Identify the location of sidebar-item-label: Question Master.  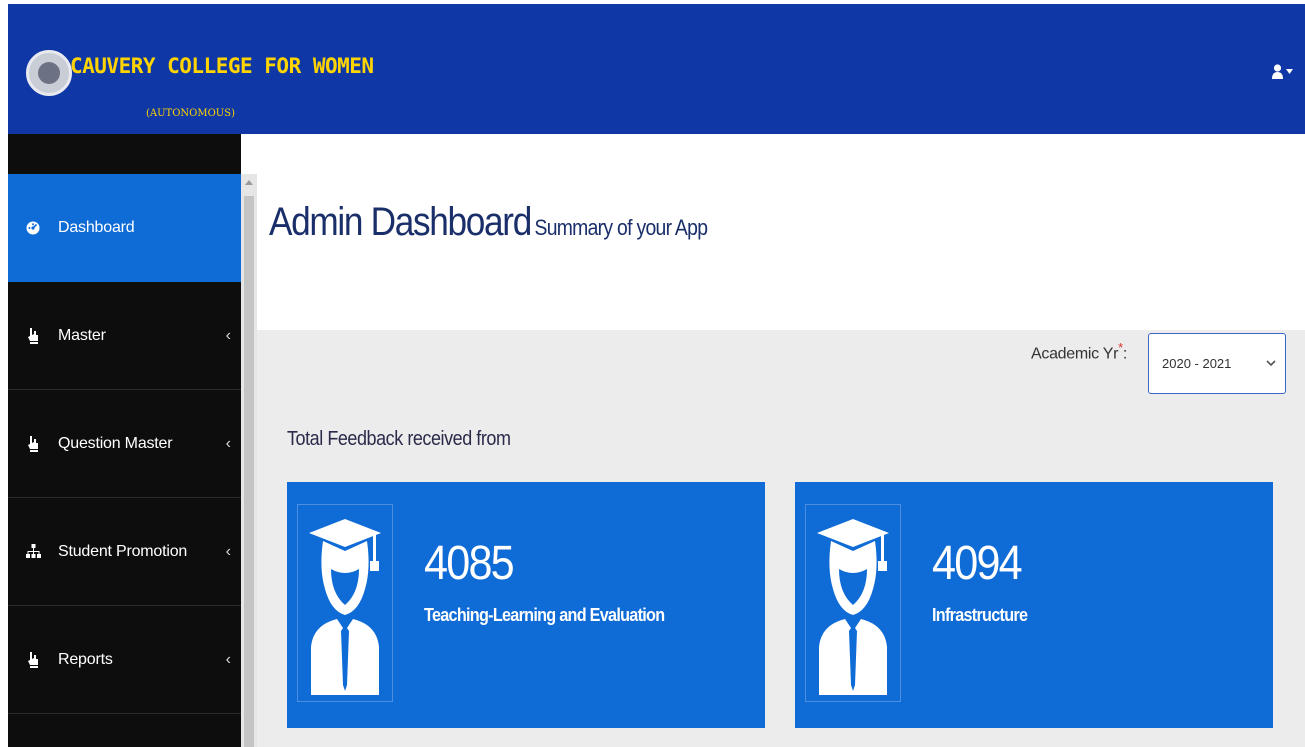
(115, 443).